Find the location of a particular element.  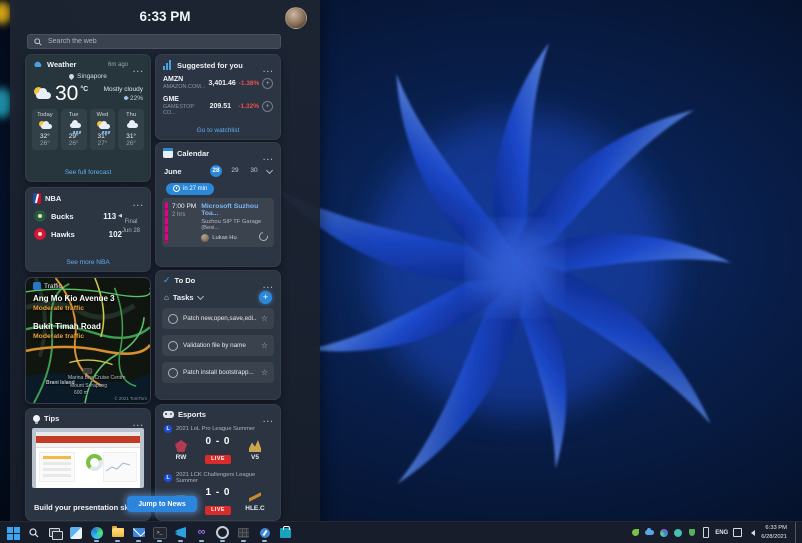

taskbar-clock: 6:33 PM 6/28/2021 is located at coordinates (774, 532).